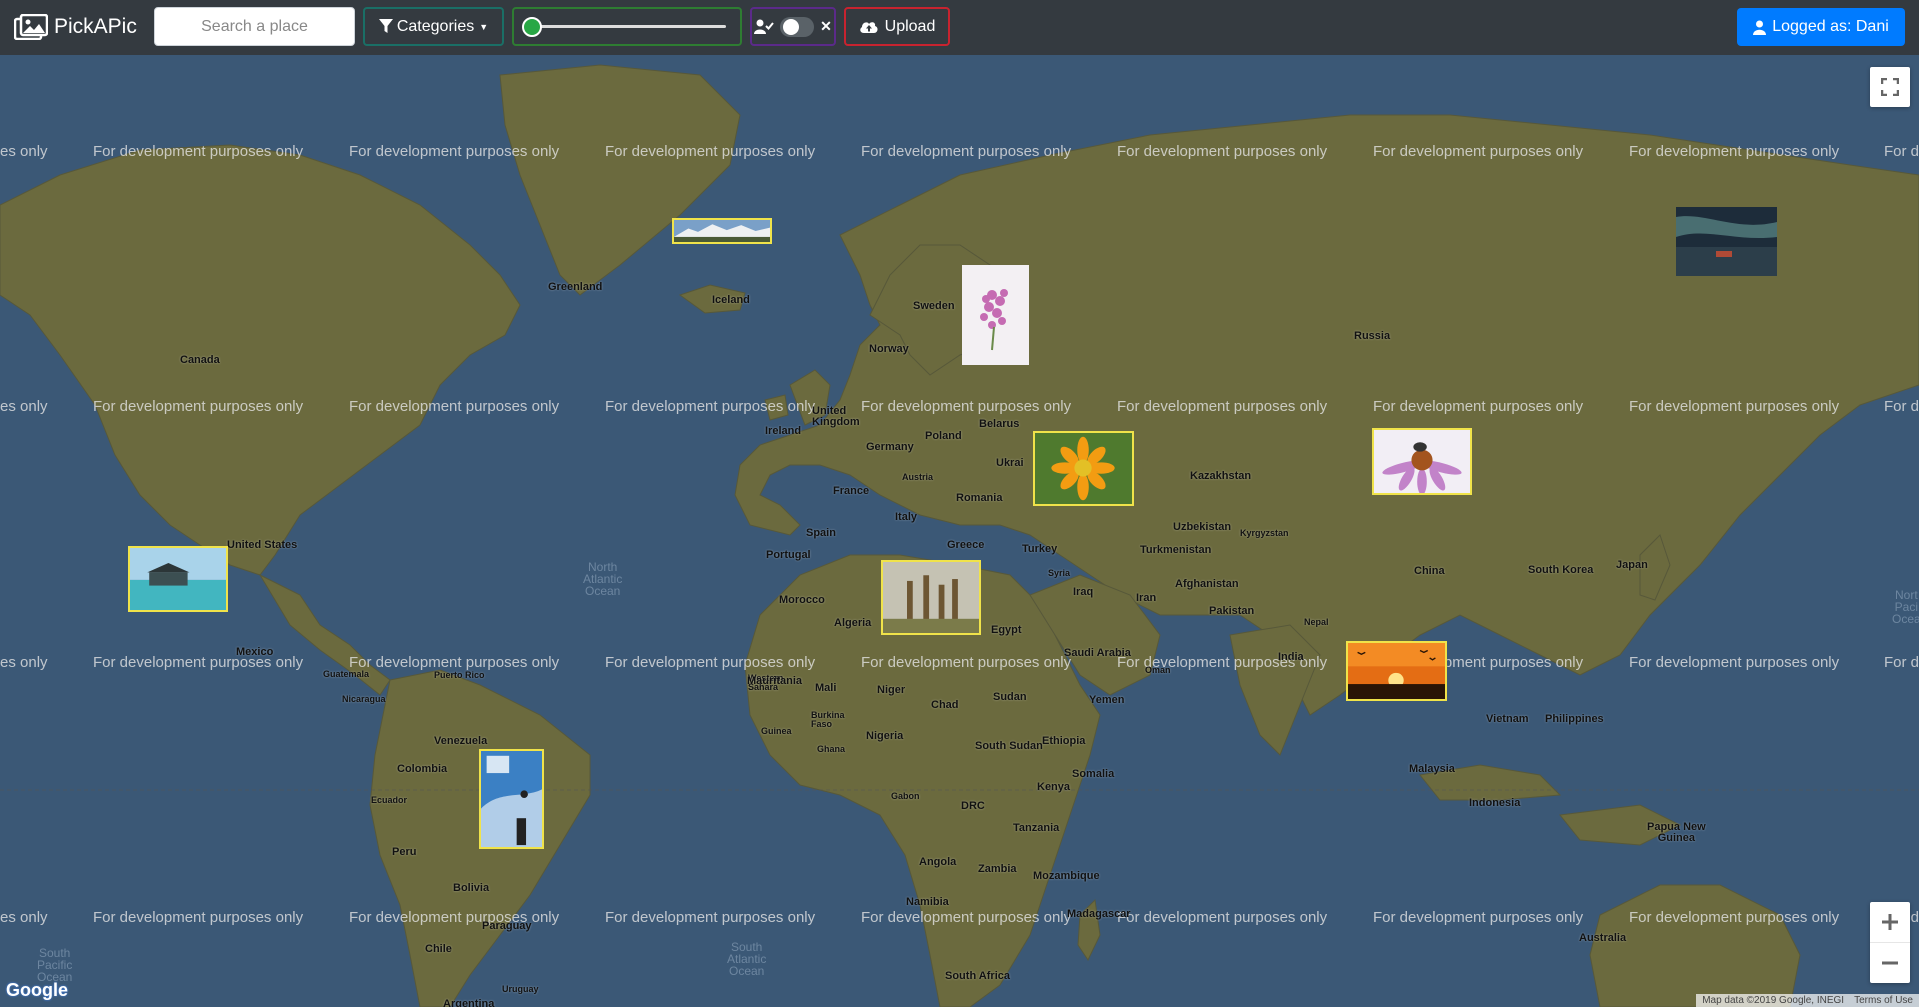 The width and height of the screenshot is (1919, 1007). I want to click on upload-button: Upload, so click(897, 26).